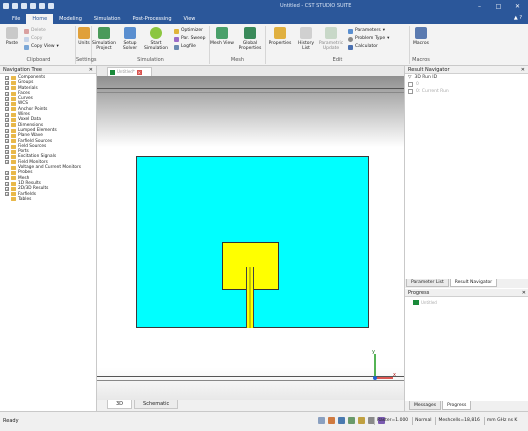 Image resolution: width=528 pixels, height=431 pixels. Describe the element at coordinates (104, 39) in the screenshot. I see `simulation-project-button: Simulation Project` at that location.